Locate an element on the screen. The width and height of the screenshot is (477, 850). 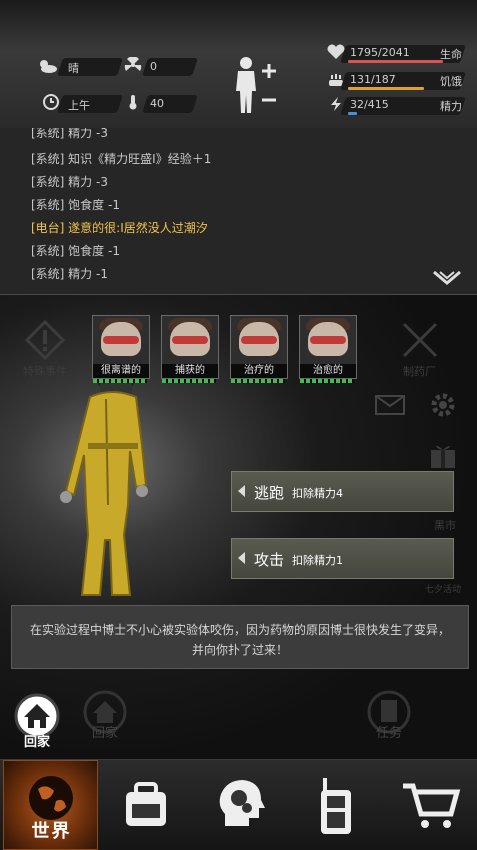
backpack-icon is located at coordinates (146, 804).